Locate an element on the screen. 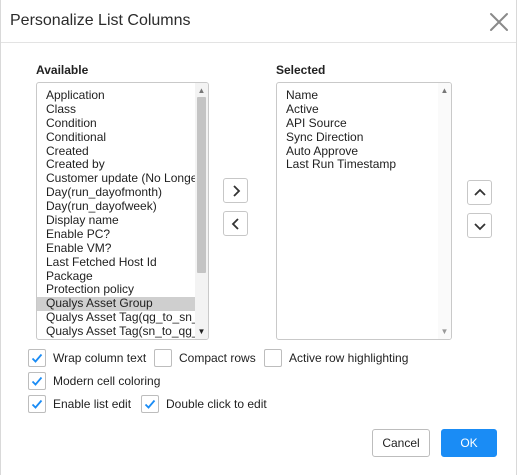 Image resolution: width=517 pixels, height=475 pixels. selected-scrollbar: ▲ ▼ is located at coordinates (444, 211).